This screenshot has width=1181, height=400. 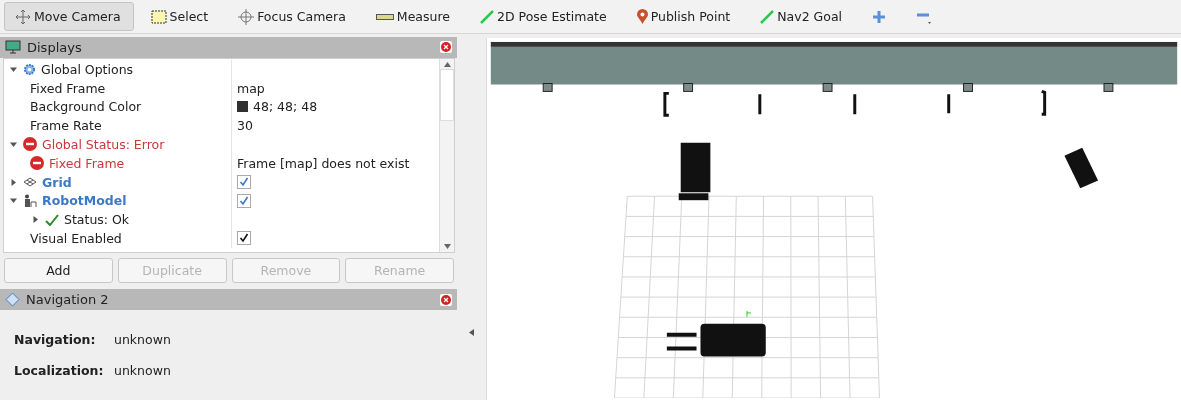 What do you see at coordinates (55, 339) in the screenshot?
I see `status-label: Navigation:` at bounding box center [55, 339].